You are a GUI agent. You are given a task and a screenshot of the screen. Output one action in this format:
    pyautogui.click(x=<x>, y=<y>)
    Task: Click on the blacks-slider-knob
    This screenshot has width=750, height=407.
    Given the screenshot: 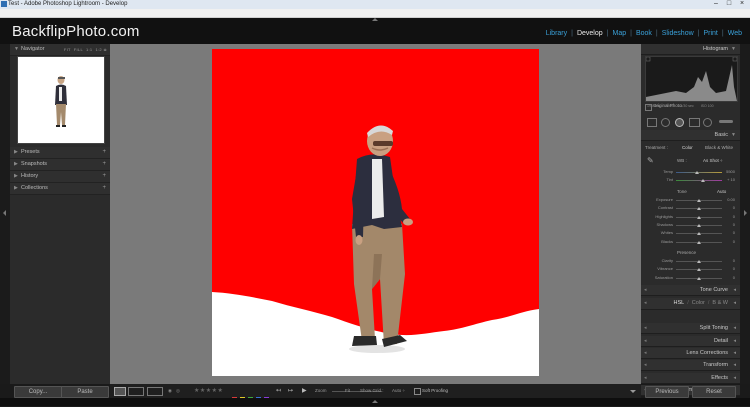 What is the action you would take?
    pyautogui.click(x=699, y=242)
    